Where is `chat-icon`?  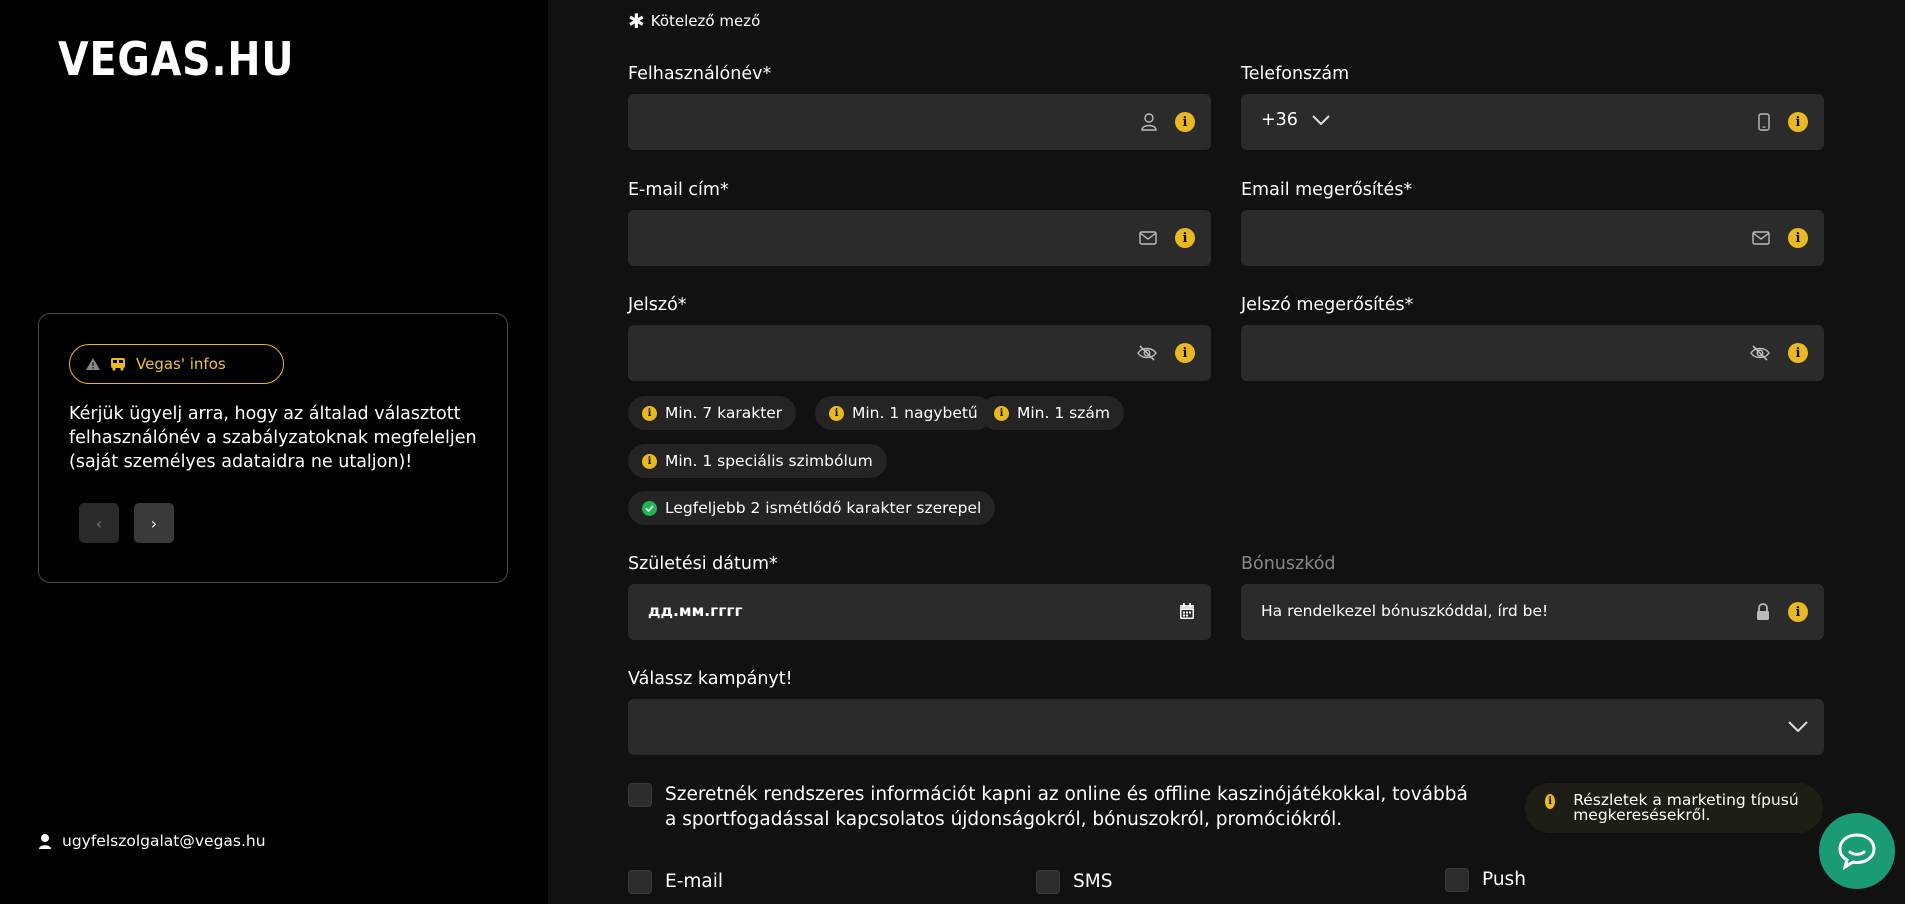
chat-icon is located at coordinates (1857, 851).